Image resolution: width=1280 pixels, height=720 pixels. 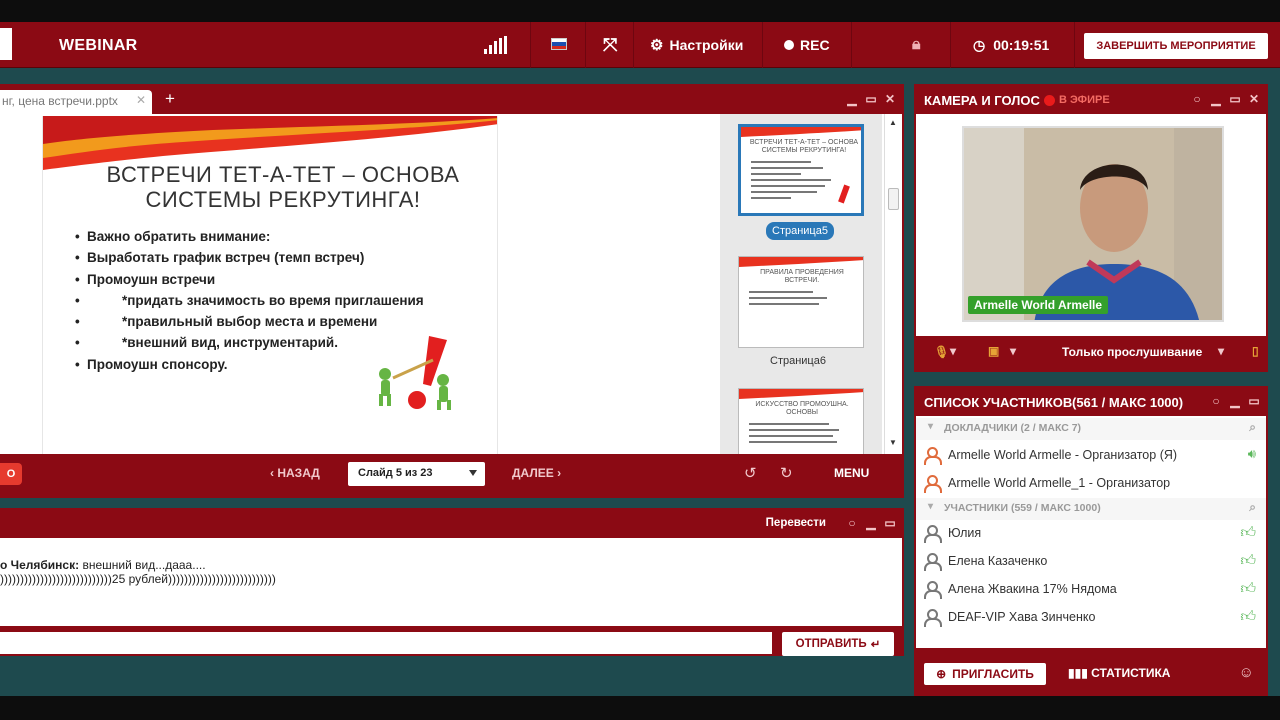 What do you see at coordinates (1119, 673) in the screenshot?
I see `statistics-button: ▮▮▮ СТАТИСТИКА` at bounding box center [1119, 673].